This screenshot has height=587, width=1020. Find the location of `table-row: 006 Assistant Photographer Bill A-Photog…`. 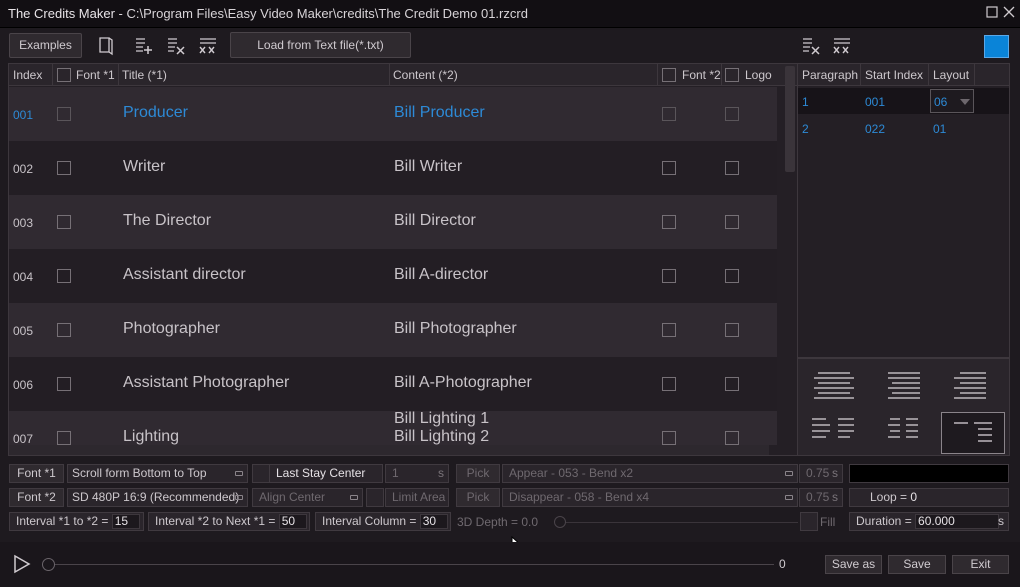

table-row: 006 Assistant Photographer Bill A-Photog… is located at coordinates (393, 384).